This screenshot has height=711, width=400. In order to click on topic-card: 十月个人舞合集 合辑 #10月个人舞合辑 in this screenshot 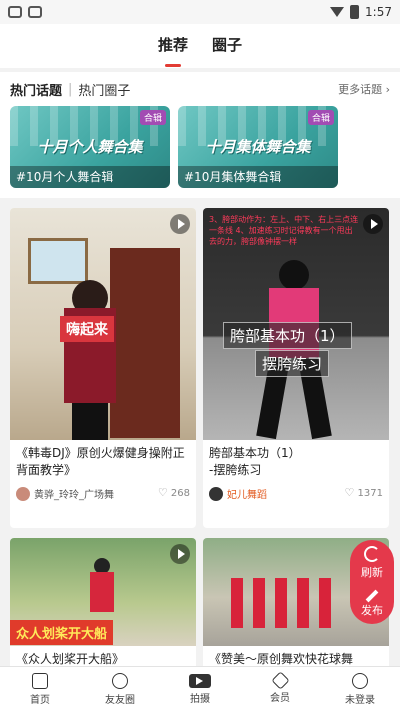, I will do `click(90, 147)`.